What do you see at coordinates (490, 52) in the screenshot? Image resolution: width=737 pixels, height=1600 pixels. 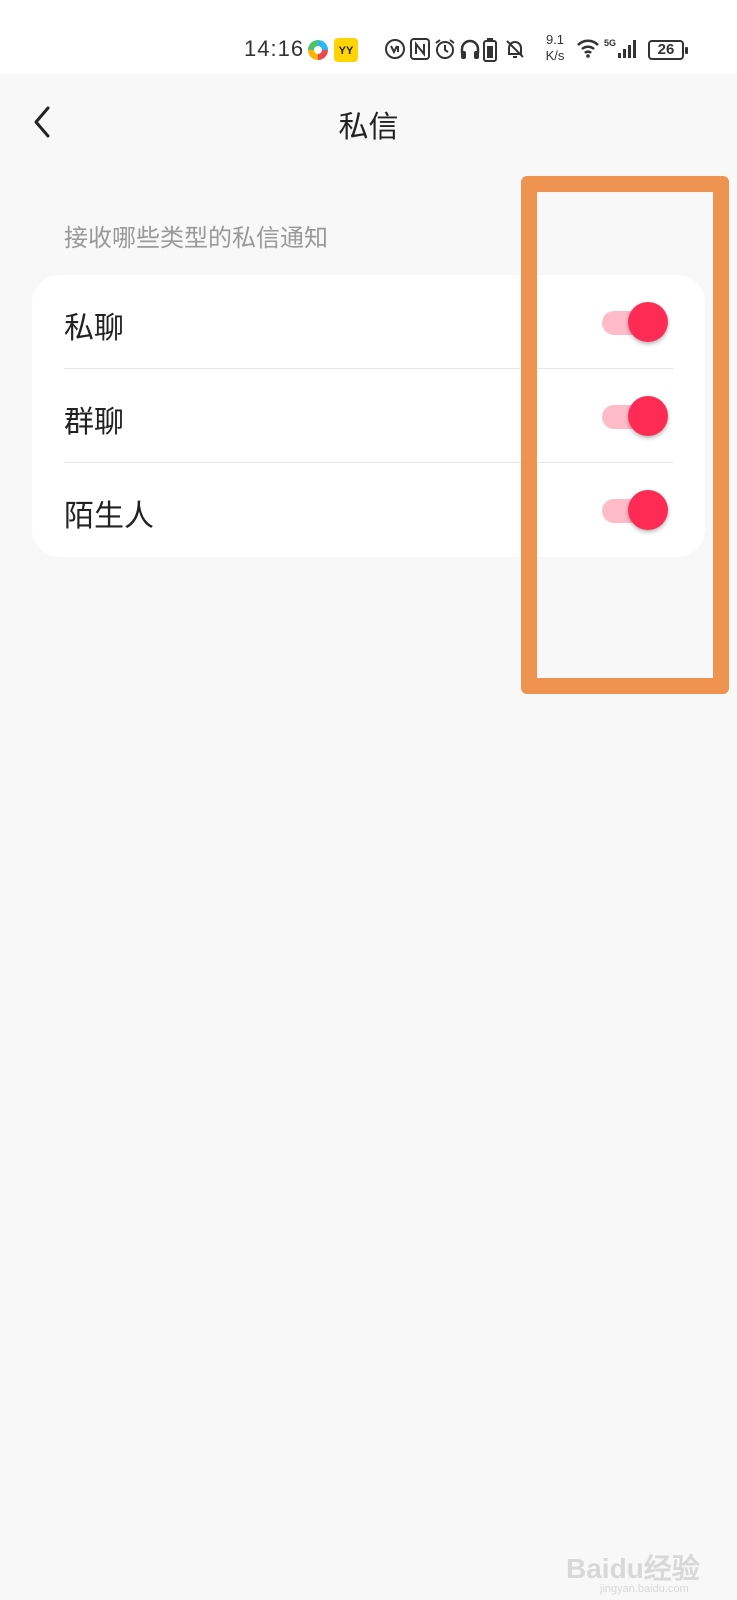 I see `battery-saver-icon` at bounding box center [490, 52].